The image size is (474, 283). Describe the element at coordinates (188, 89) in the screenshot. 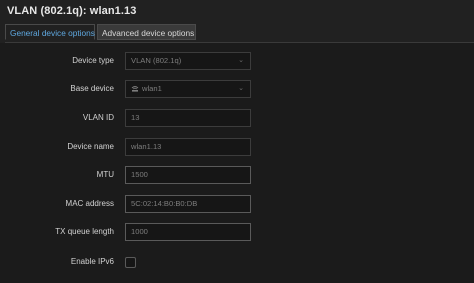

I see `base-device-select: wlan1 ⌄` at that location.